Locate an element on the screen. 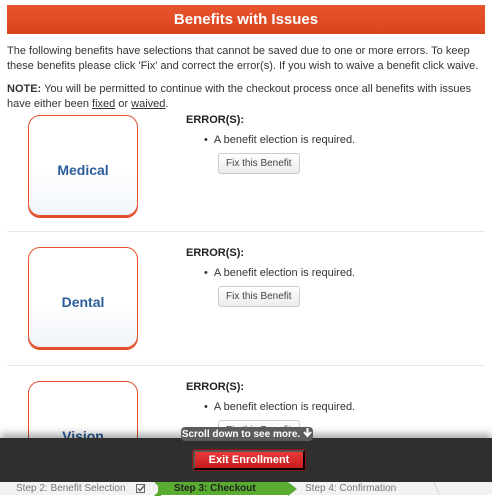  benefit-card-medical: Medical is located at coordinates (83, 165).